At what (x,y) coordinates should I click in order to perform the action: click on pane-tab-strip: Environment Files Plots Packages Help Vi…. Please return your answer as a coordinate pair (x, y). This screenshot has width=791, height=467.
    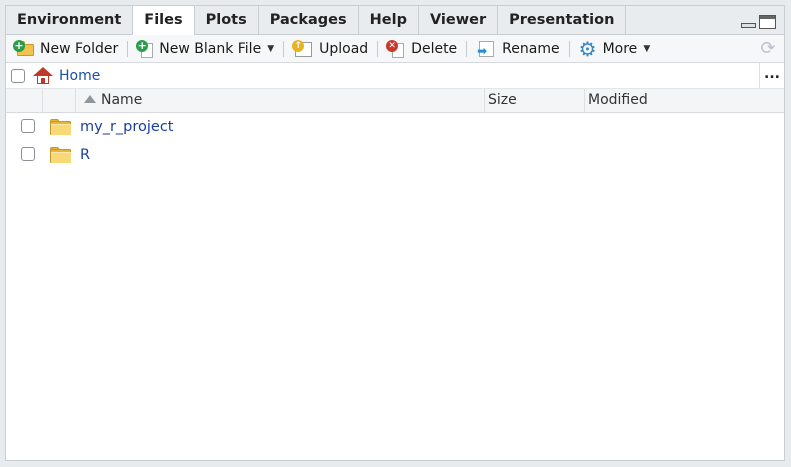
    Looking at the image, I should click on (395, 20).